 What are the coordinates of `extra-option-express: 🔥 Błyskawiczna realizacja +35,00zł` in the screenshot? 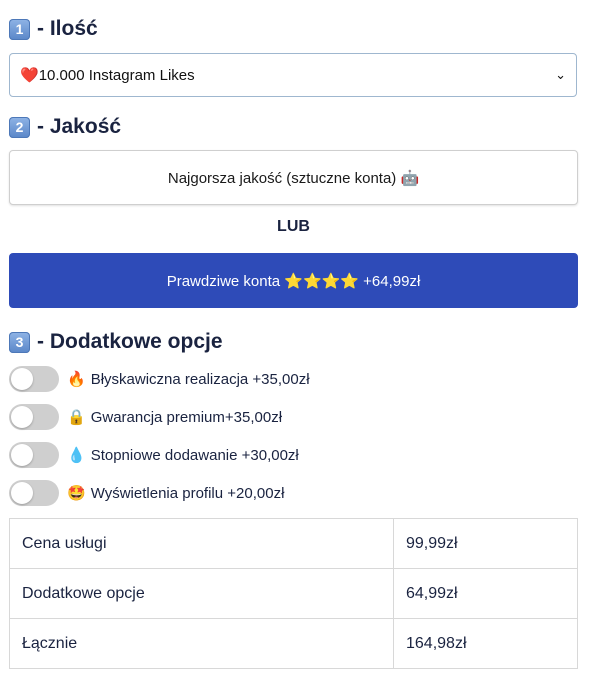 It's located at (159, 379).